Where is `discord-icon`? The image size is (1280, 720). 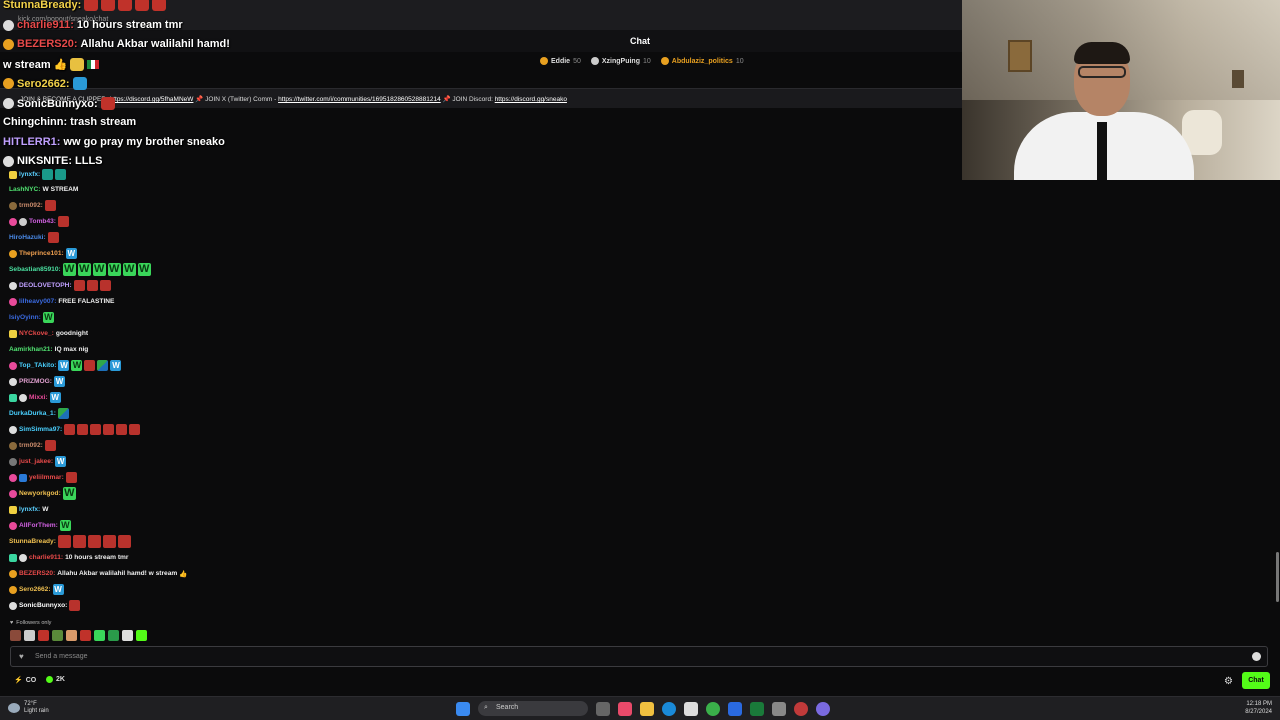 discord-icon is located at coordinates (823, 708).